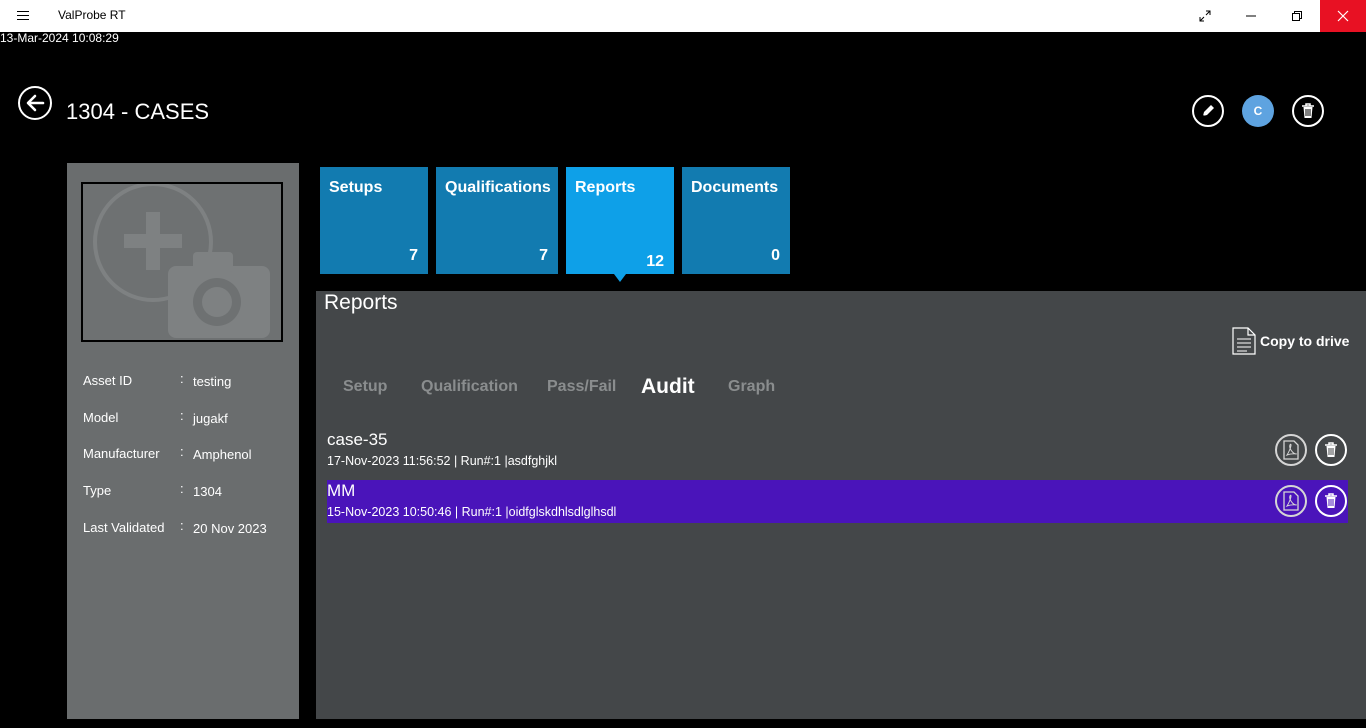 The width and height of the screenshot is (1366, 728). Describe the element at coordinates (1251, 16) in the screenshot. I see `minimize-button` at that location.